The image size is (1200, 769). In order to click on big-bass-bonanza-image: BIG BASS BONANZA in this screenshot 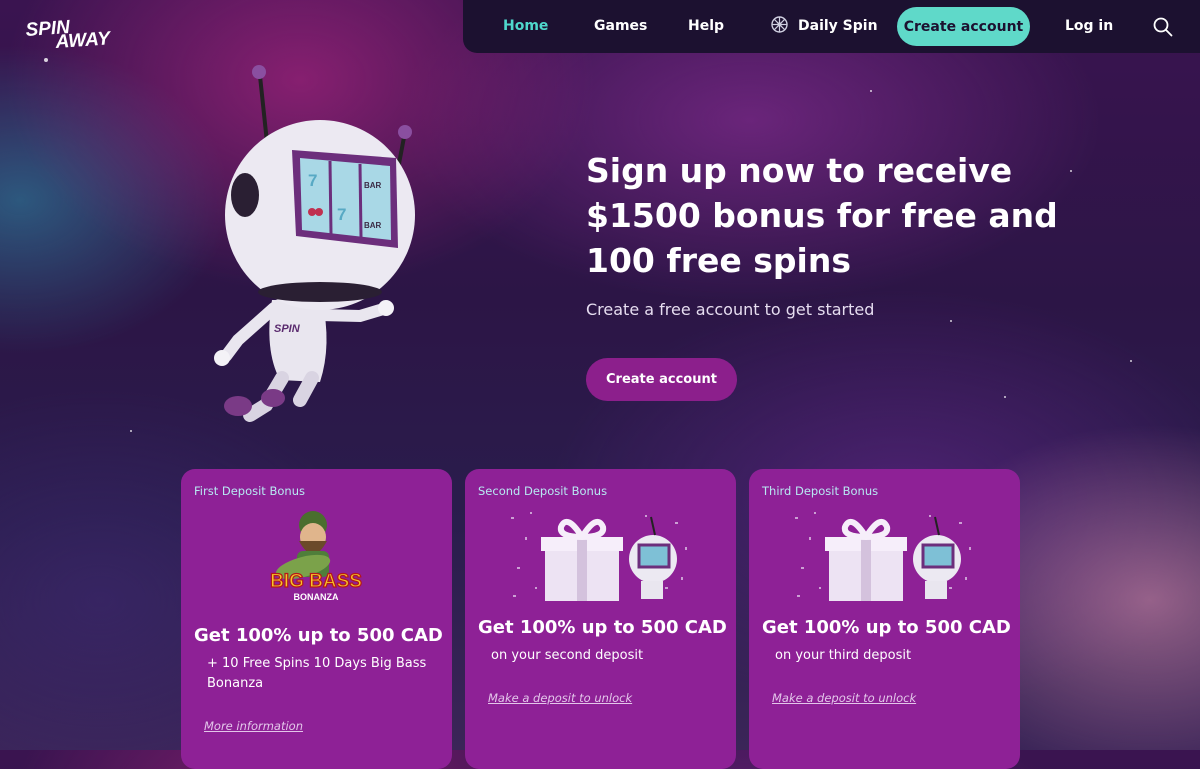, I will do `click(316, 556)`.